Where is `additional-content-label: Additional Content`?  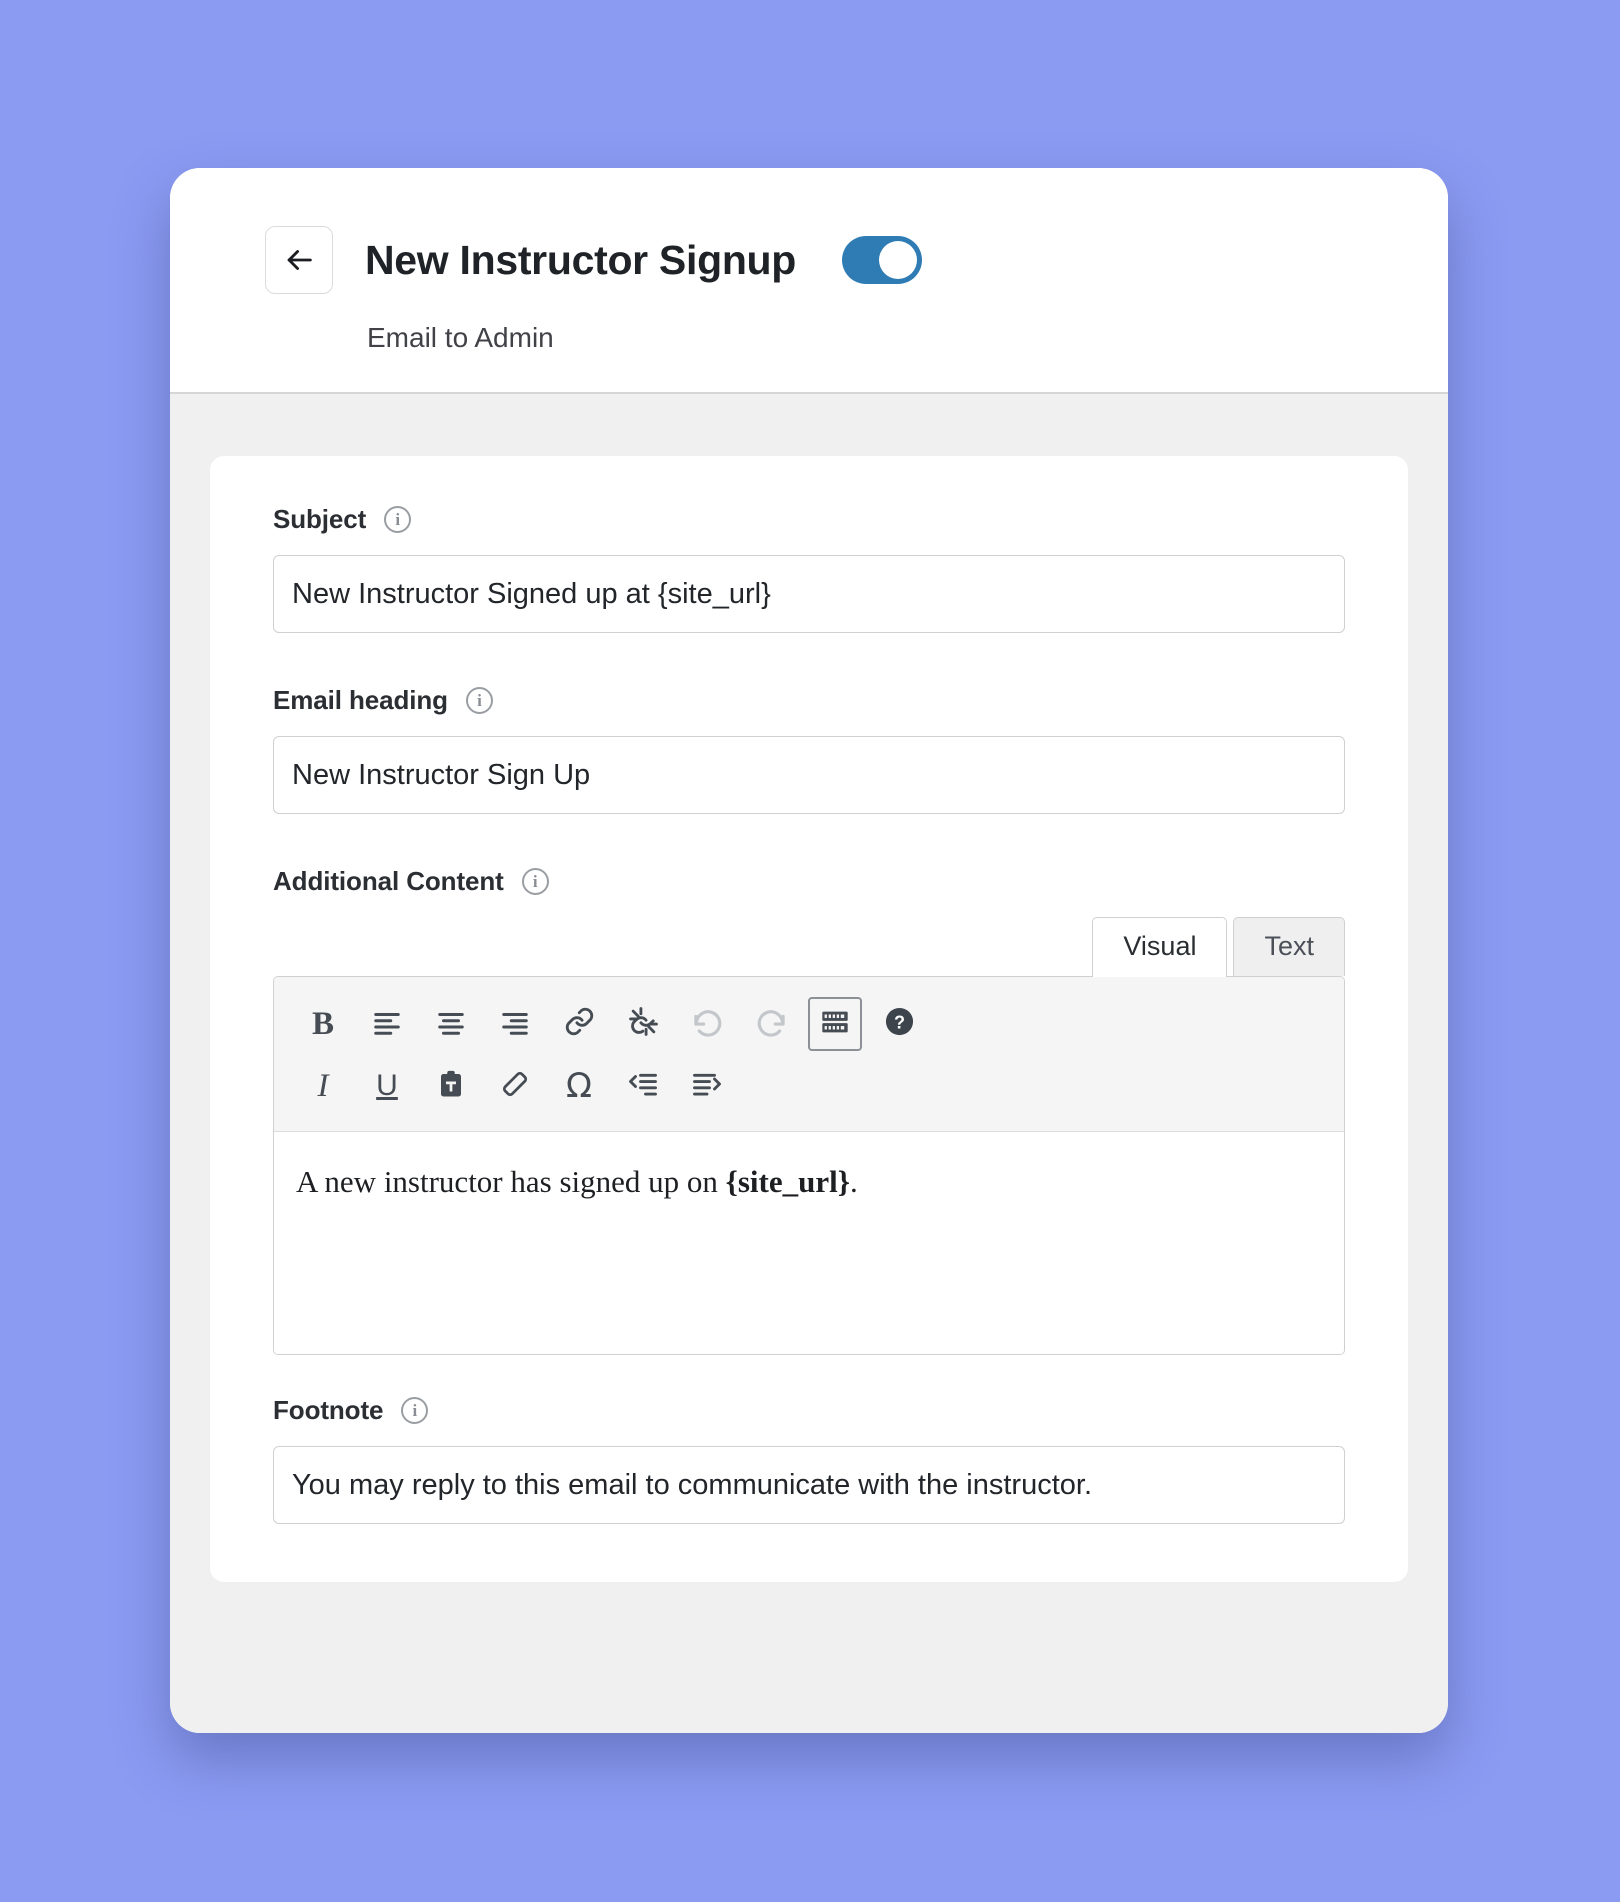
additional-content-label: Additional Content is located at coordinates (388, 881).